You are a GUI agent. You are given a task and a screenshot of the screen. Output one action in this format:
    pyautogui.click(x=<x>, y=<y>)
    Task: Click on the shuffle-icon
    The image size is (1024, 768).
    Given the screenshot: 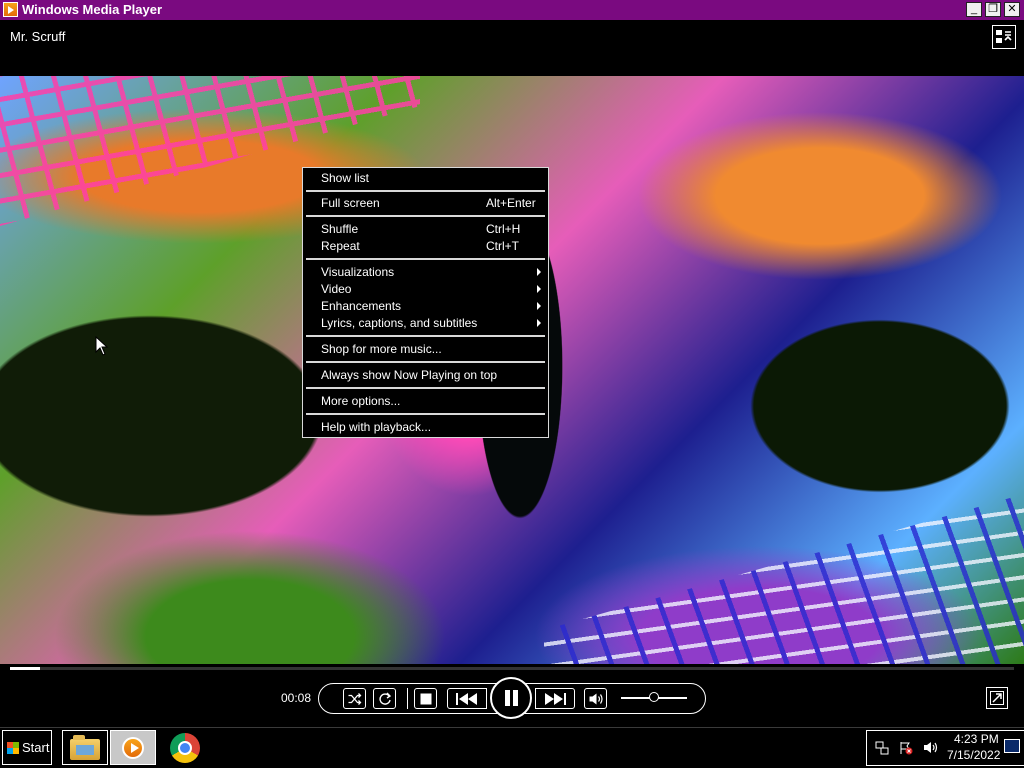 What is the action you would take?
    pyautogui.click(x=354, y=698)
    